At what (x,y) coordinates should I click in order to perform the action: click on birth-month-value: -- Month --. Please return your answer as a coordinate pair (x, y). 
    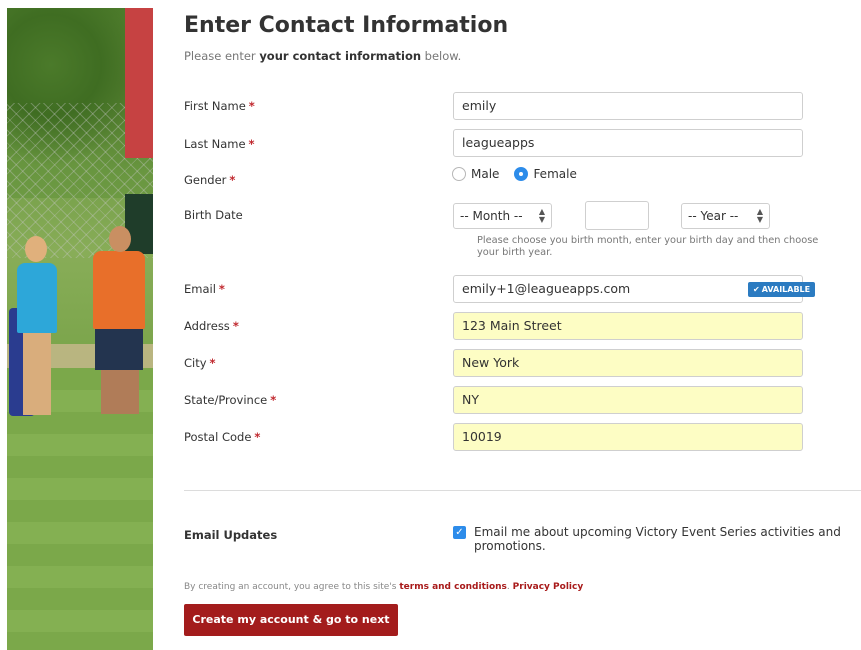
    Looking at the image, I should click on (491, 216).